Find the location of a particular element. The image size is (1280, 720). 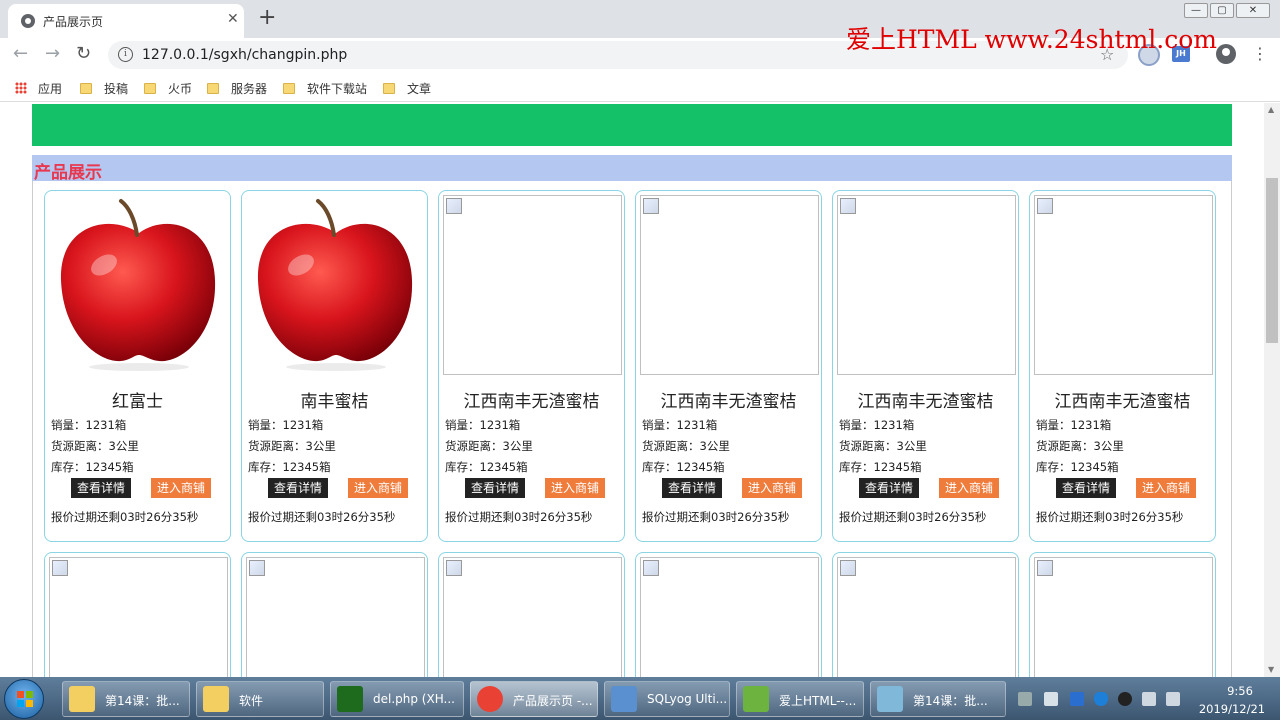

bookmark-apps: 应用 is located at coordinates (38, 88).